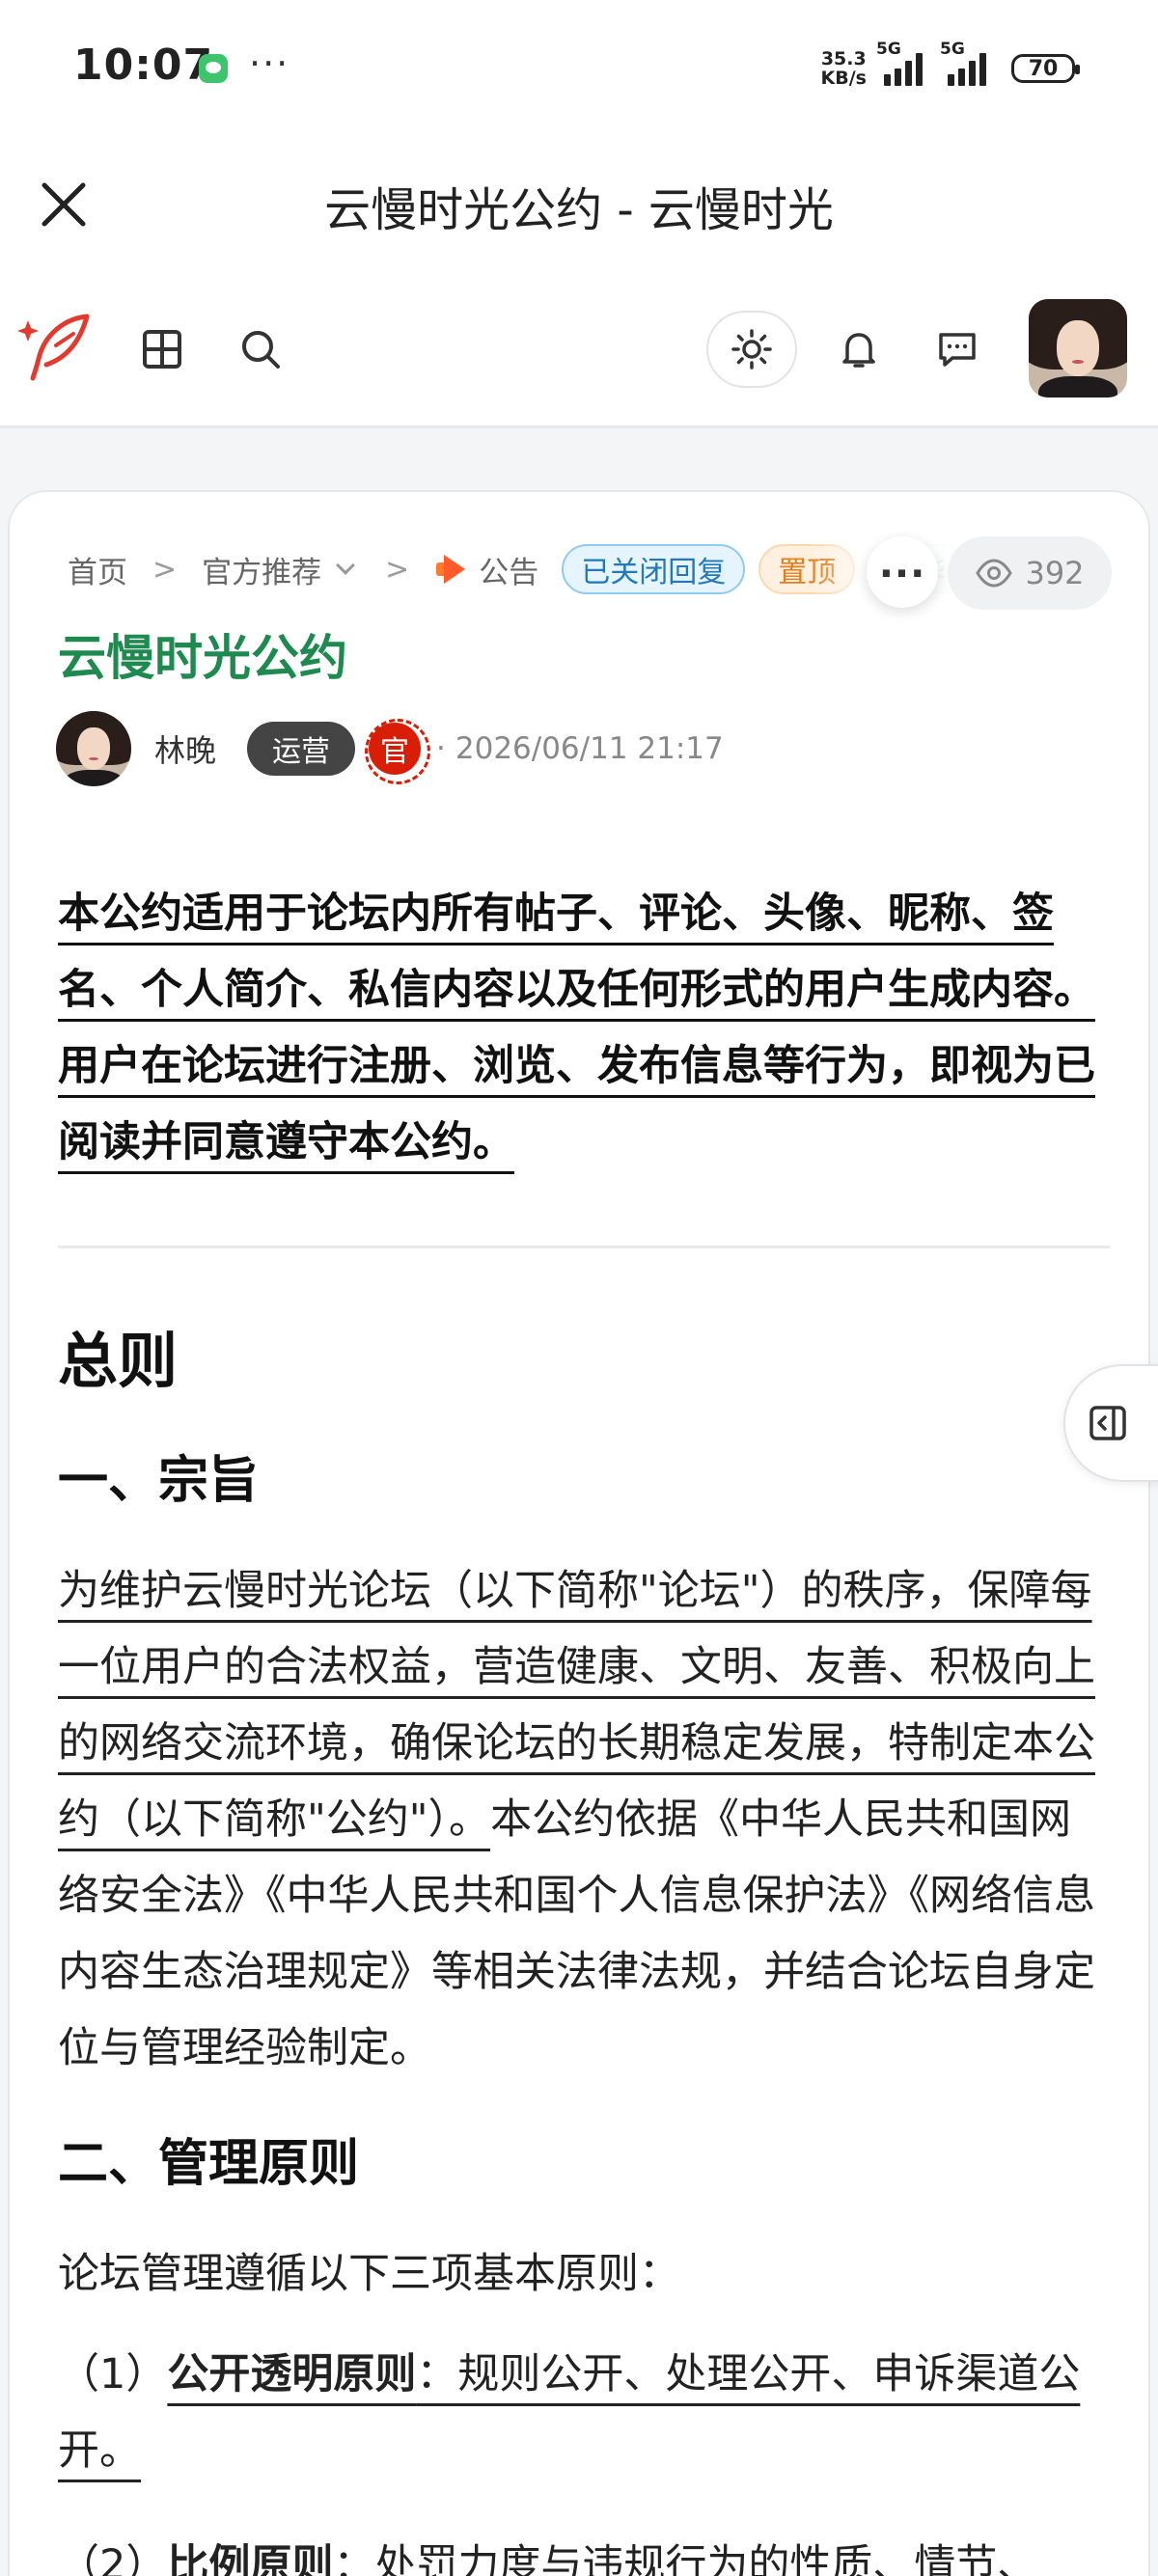 The height and width of the screenshot is (2576, 1158). What do you see at coordinates (450, 570) in the screenshot?
I see `megaphone-icon` at bounding box center [450, 570].